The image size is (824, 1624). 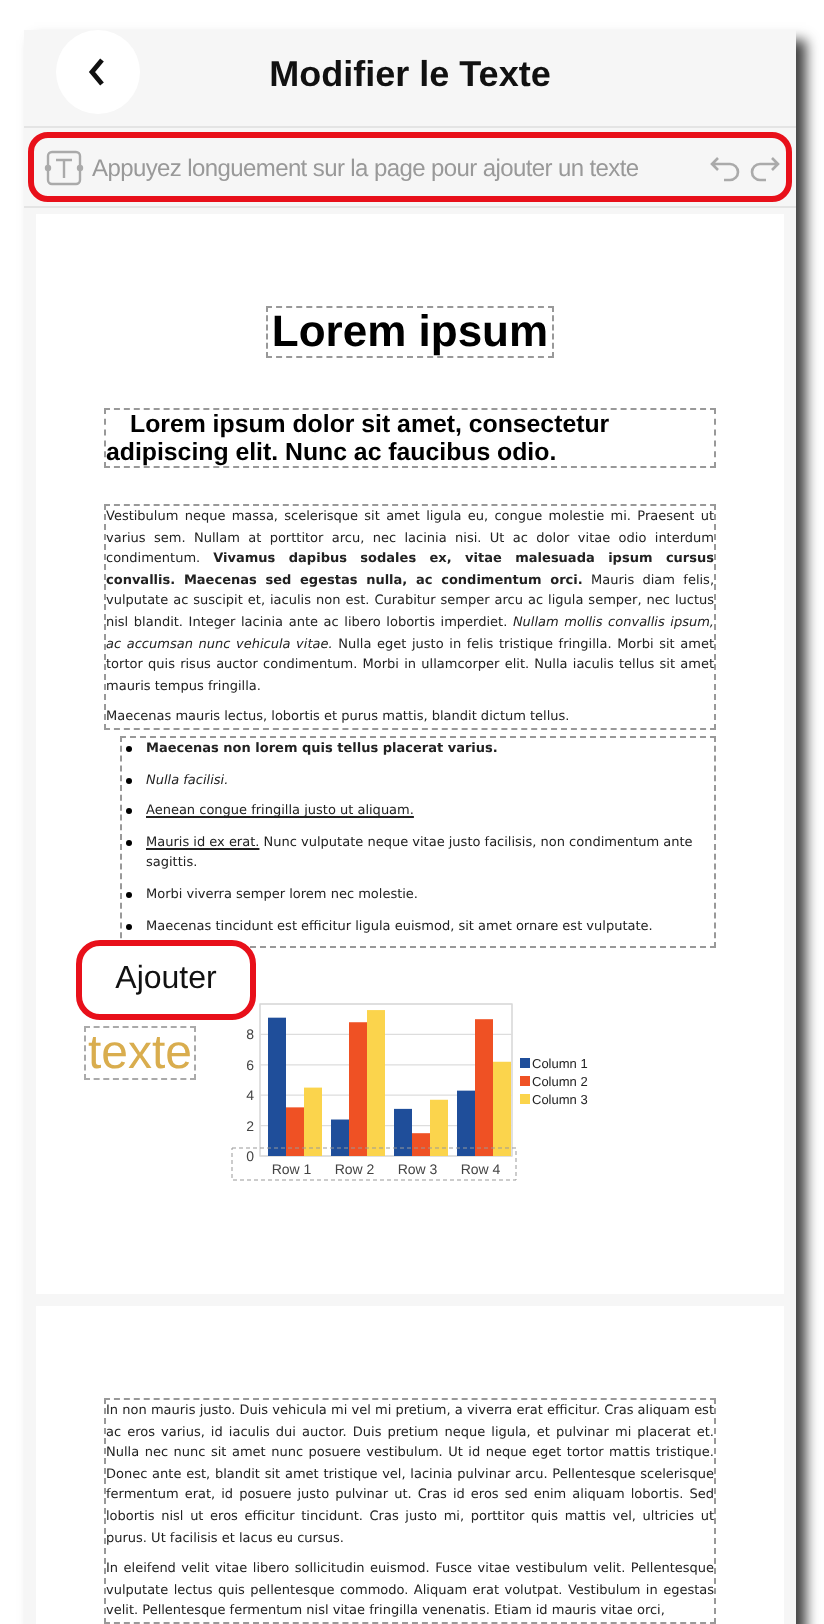 I want to click on back-icon, so click(x=98, y=72).